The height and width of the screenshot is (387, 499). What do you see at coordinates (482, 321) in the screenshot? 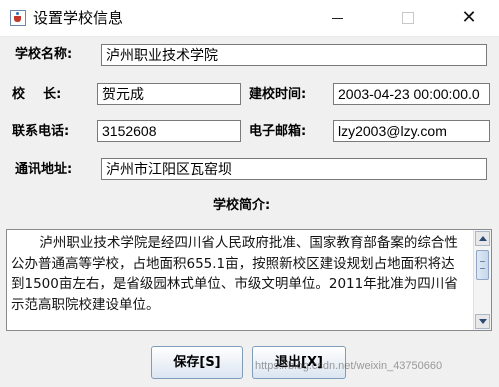
I see `scroll-down-arrow-icon` at bounding box center [482, 321].